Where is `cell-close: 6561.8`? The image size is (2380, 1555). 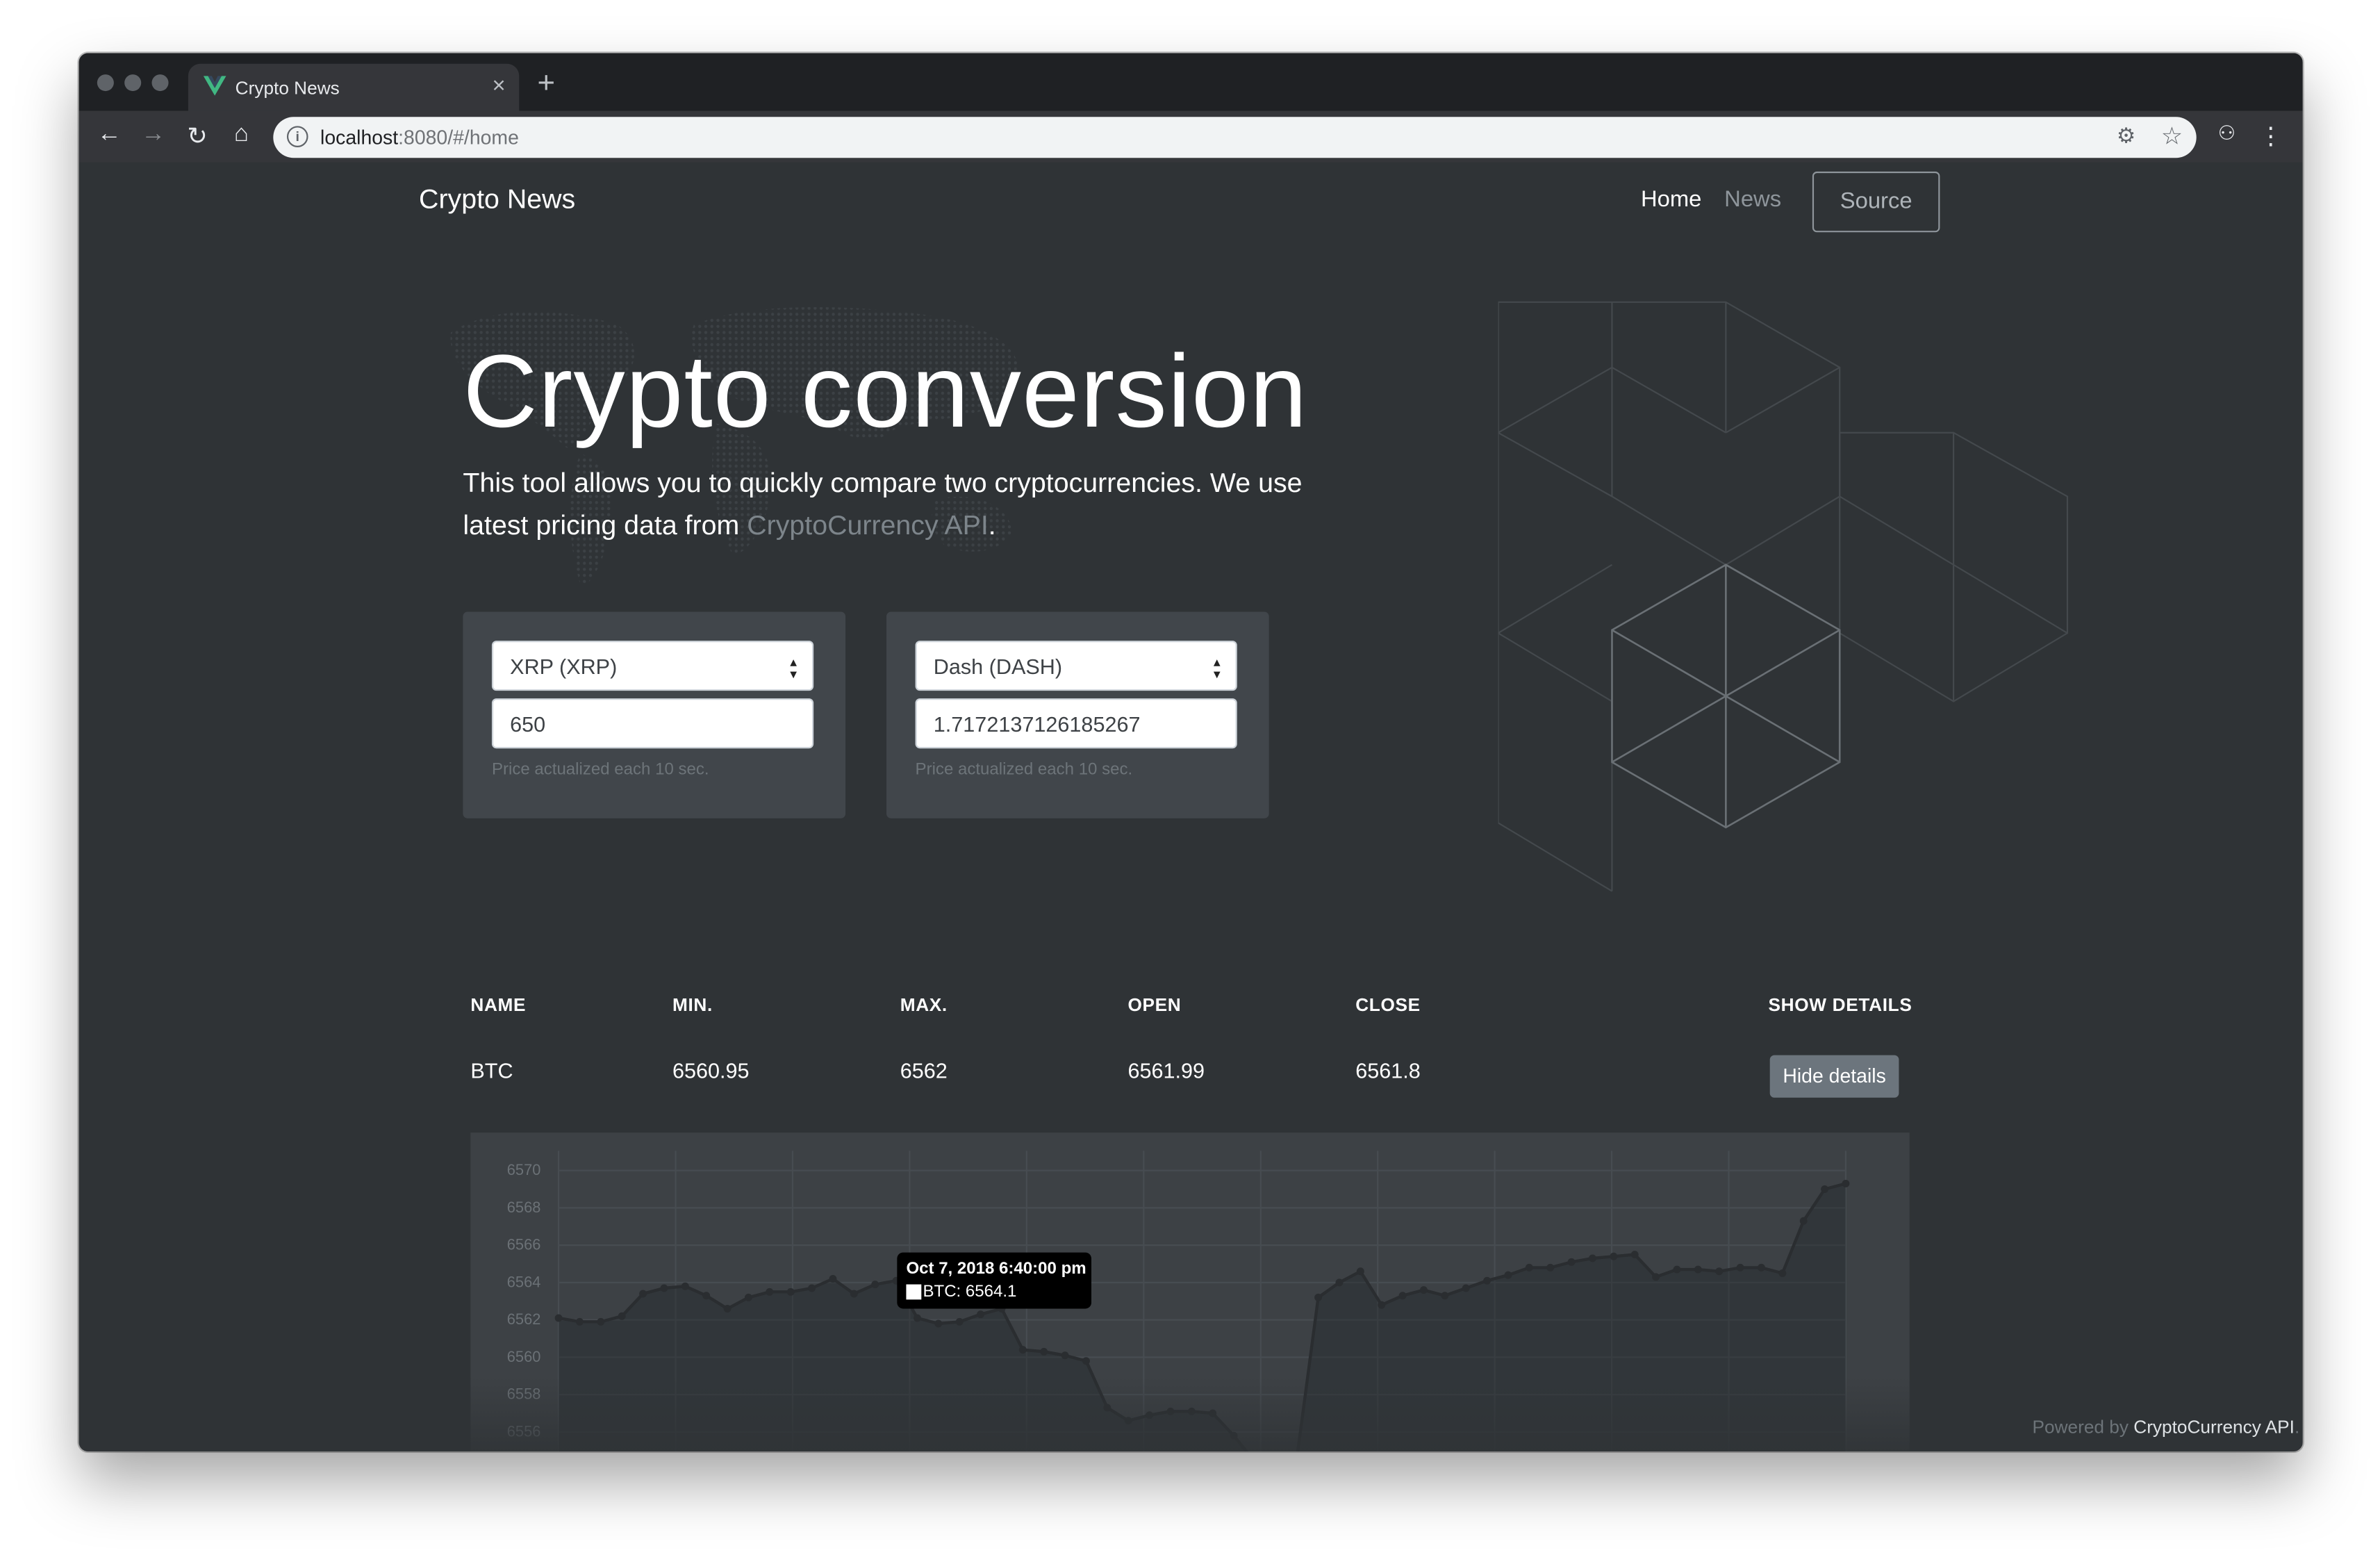
cell-close: 6561.8 is located at coordinates (1388, 1070).